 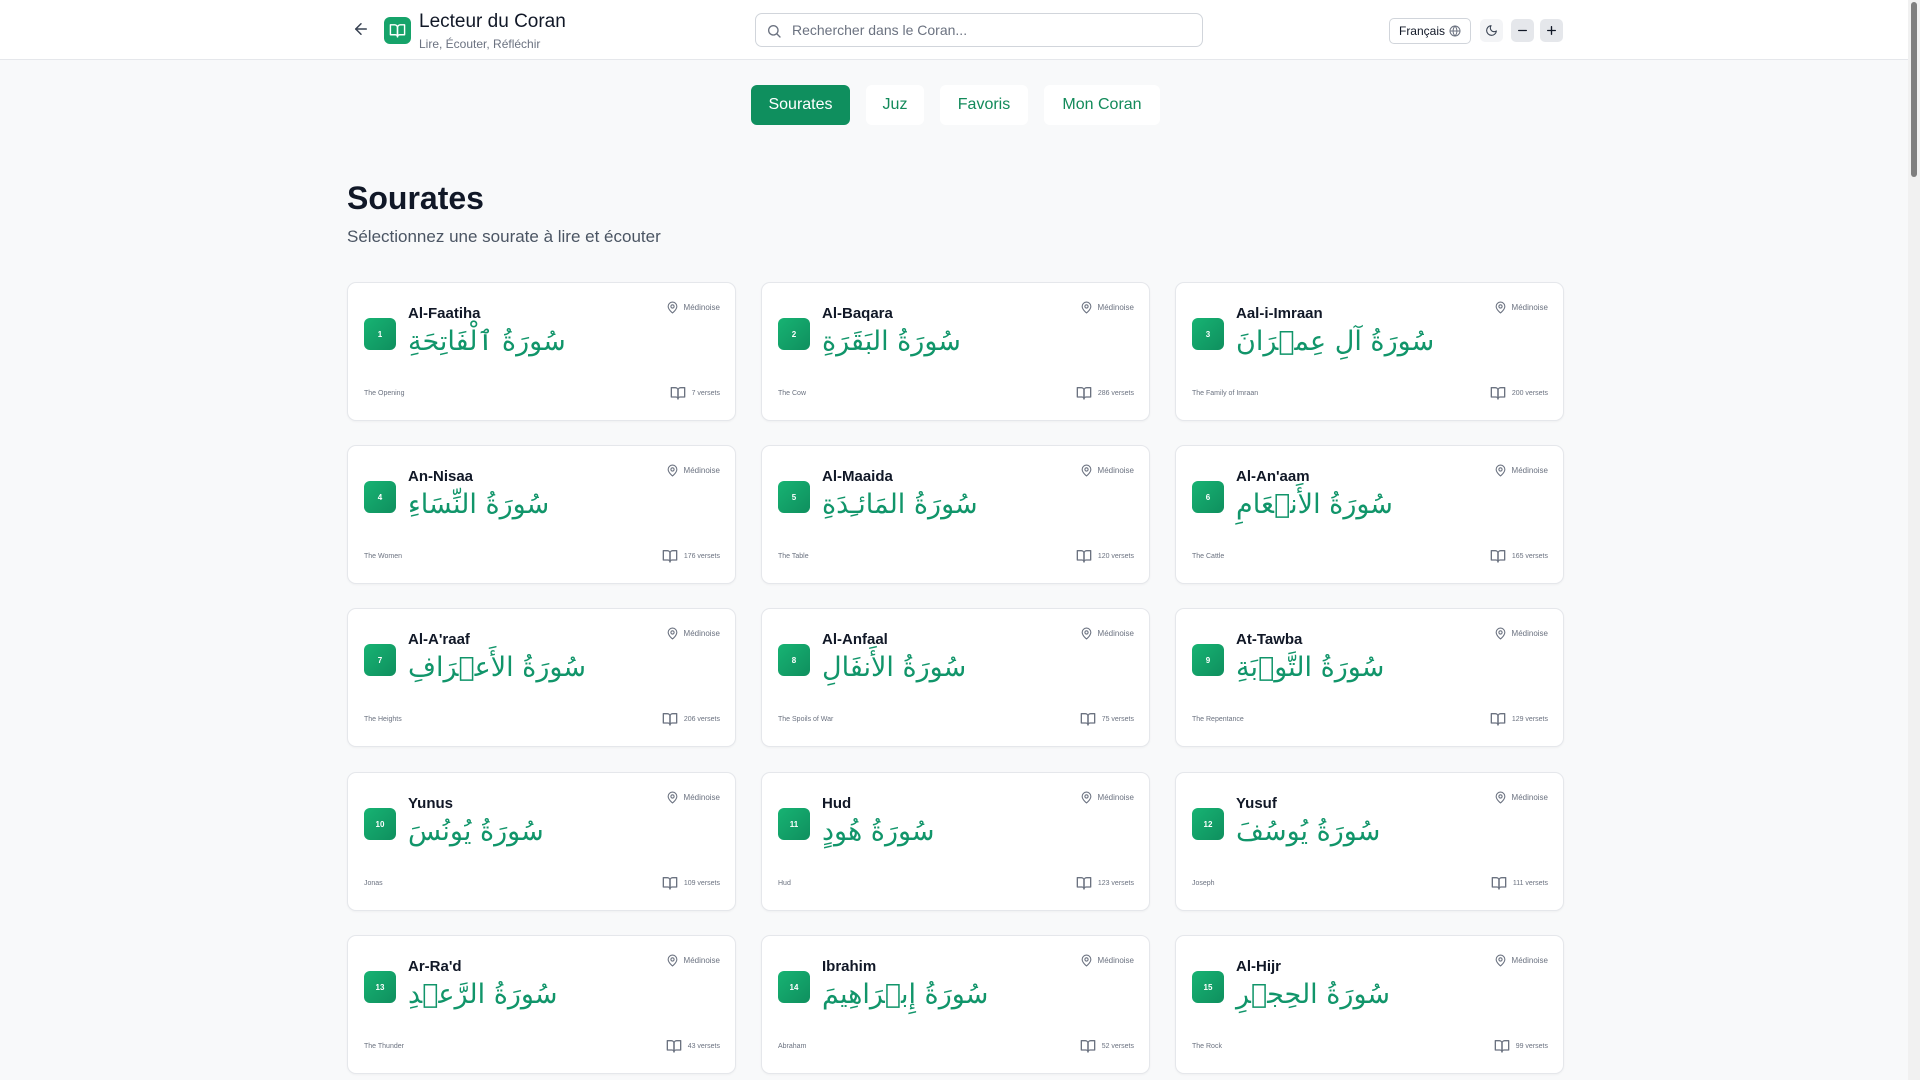 I want to click on verse-count: 200 versets, so click(x=1519, y=393).